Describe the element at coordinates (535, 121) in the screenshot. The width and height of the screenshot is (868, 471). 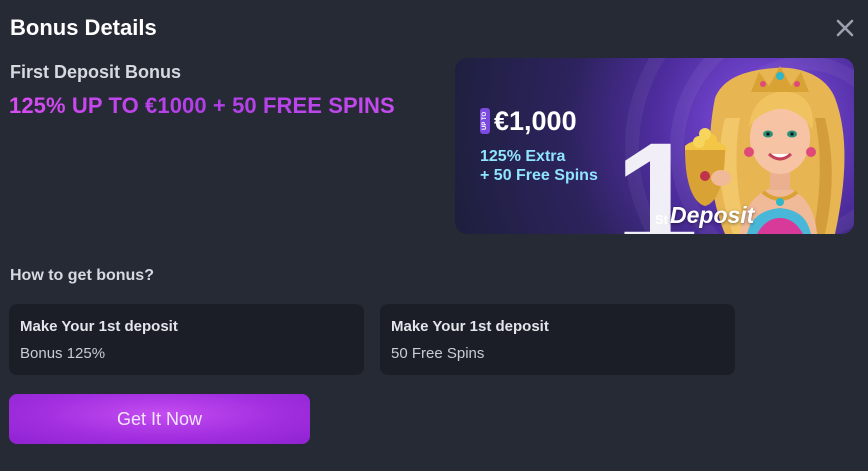
I see `banner-amount: €1,000` at that location.